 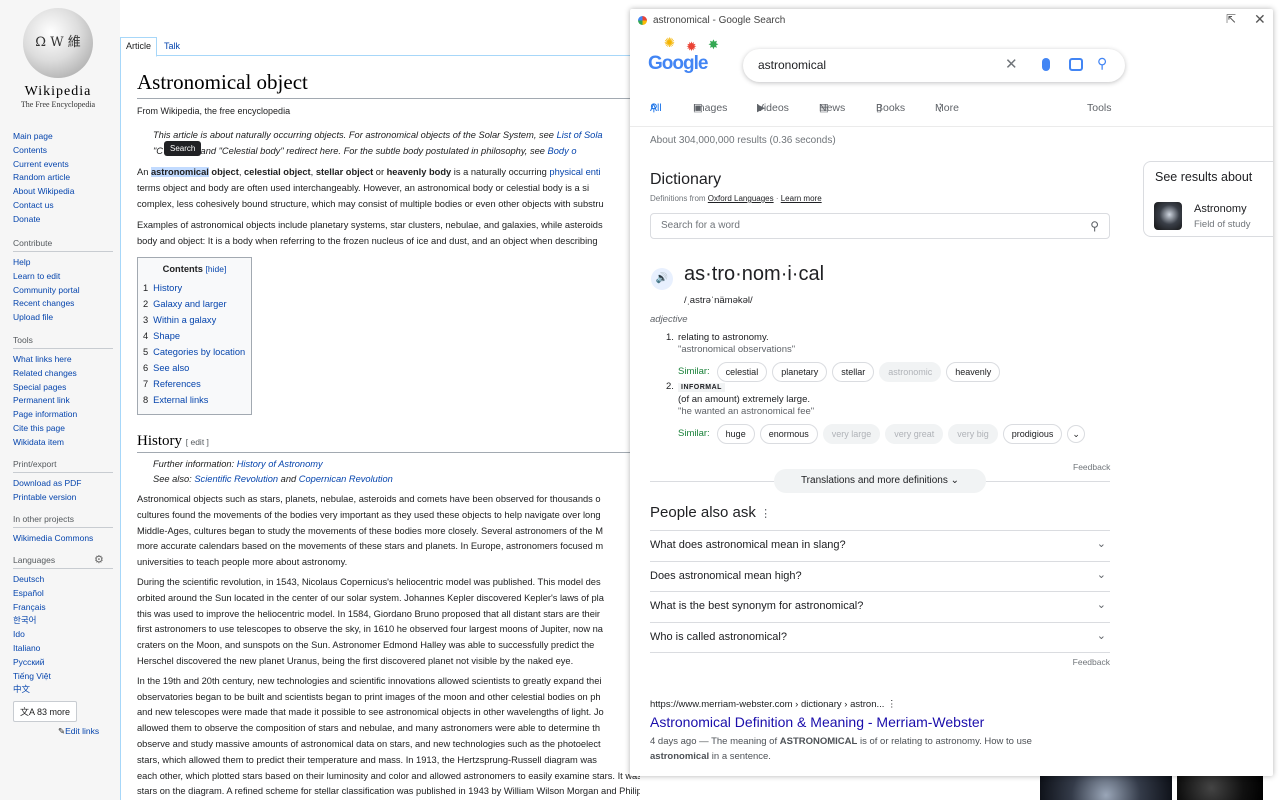 What do you see at coordinates (194, 368) in the screenshot?
I see `toc-item: 6 See also` at bounding box center [194, 368].